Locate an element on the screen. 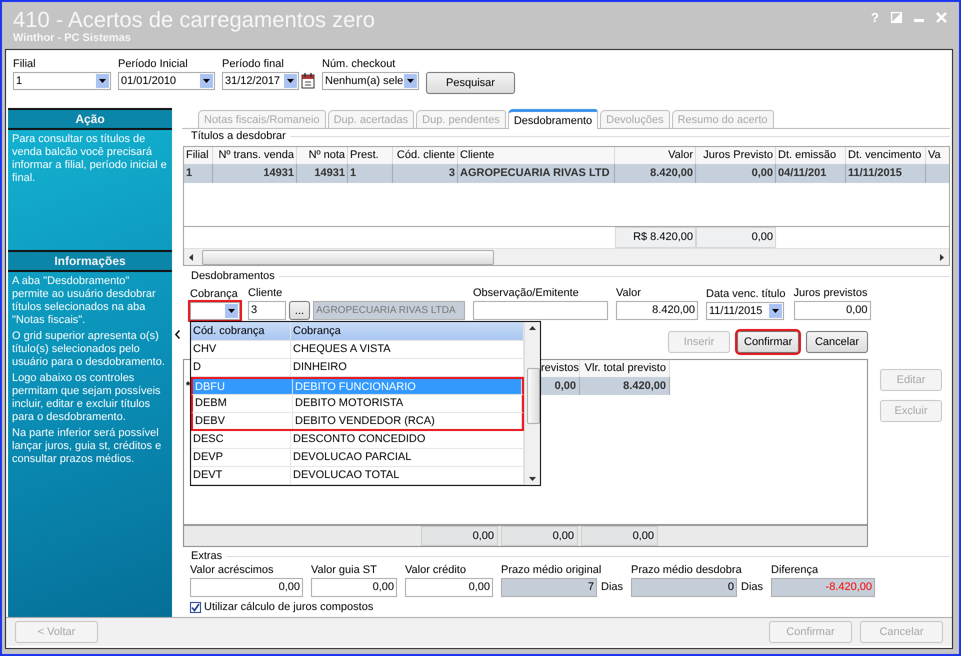 The image size is (961, 656). help-text: A aba "Desdobramento" permite ao usuário desdobrar títulos selecionados na aba "Notas fiscais". is located at coordinates (84, 300).